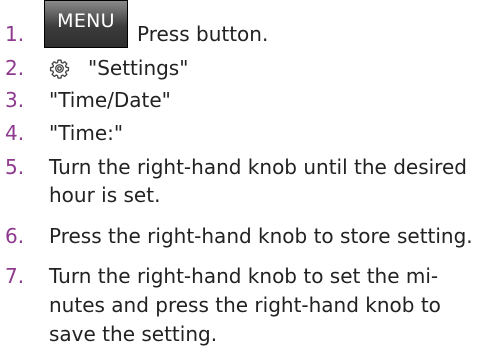  Describe the element at coordinates (15, 167) in the screenshot. I see `step-number: 5.` at that location.